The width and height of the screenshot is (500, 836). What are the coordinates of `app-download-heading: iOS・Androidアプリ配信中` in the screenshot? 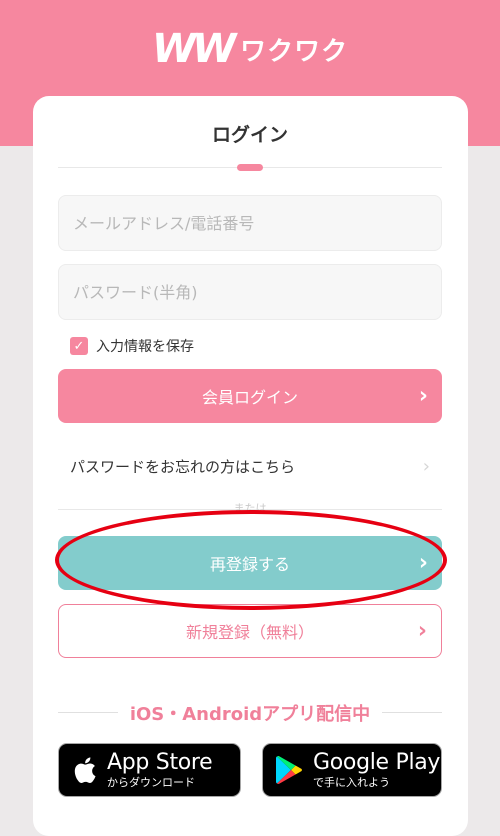 It's located at (250, 713).